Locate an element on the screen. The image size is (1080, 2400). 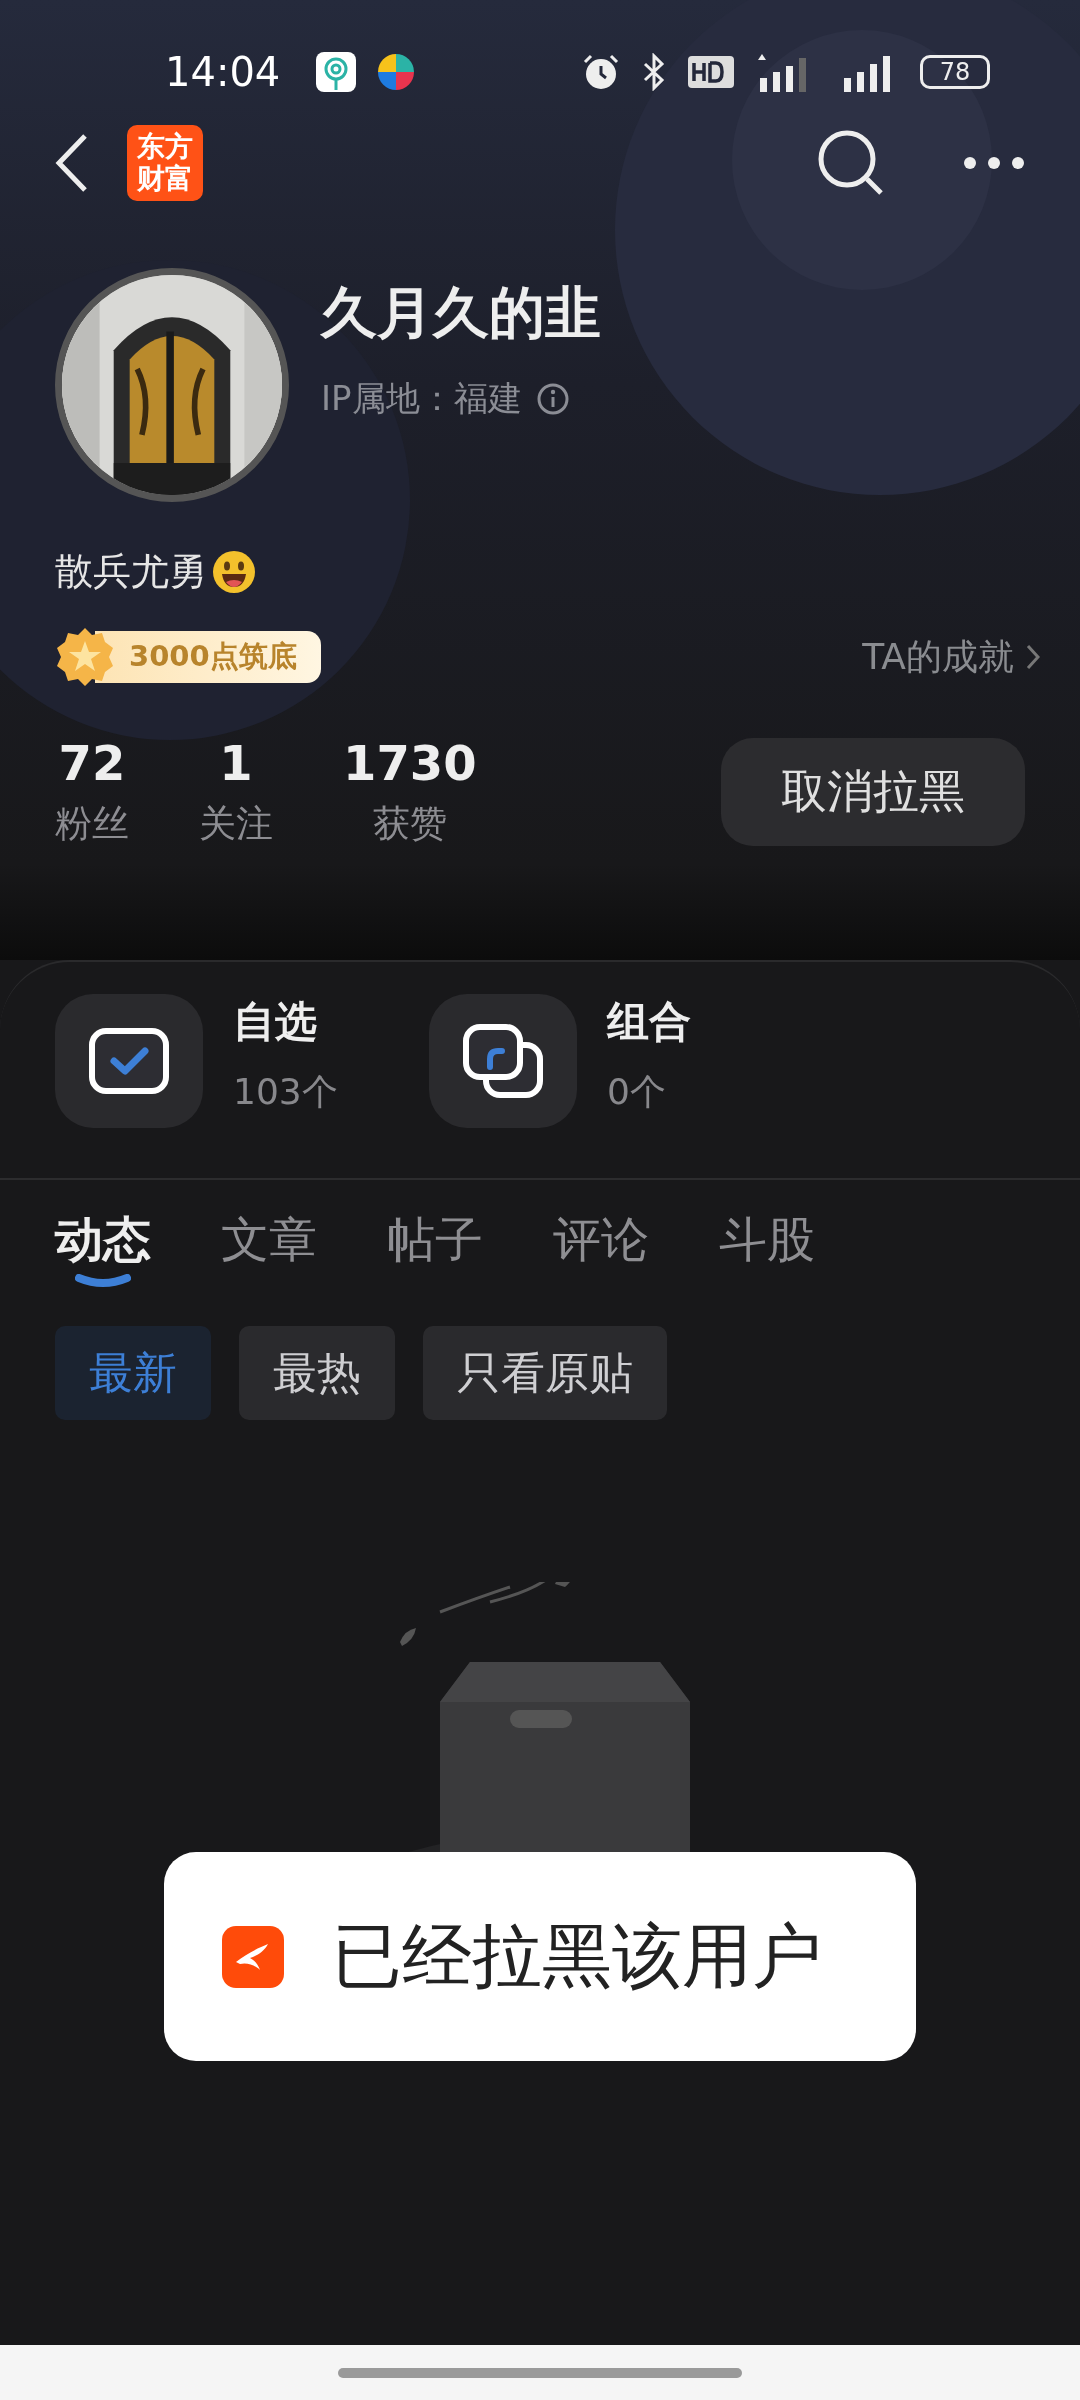
toast-message: 已经拉黑该用户 is located at coordinates (577, 1956).